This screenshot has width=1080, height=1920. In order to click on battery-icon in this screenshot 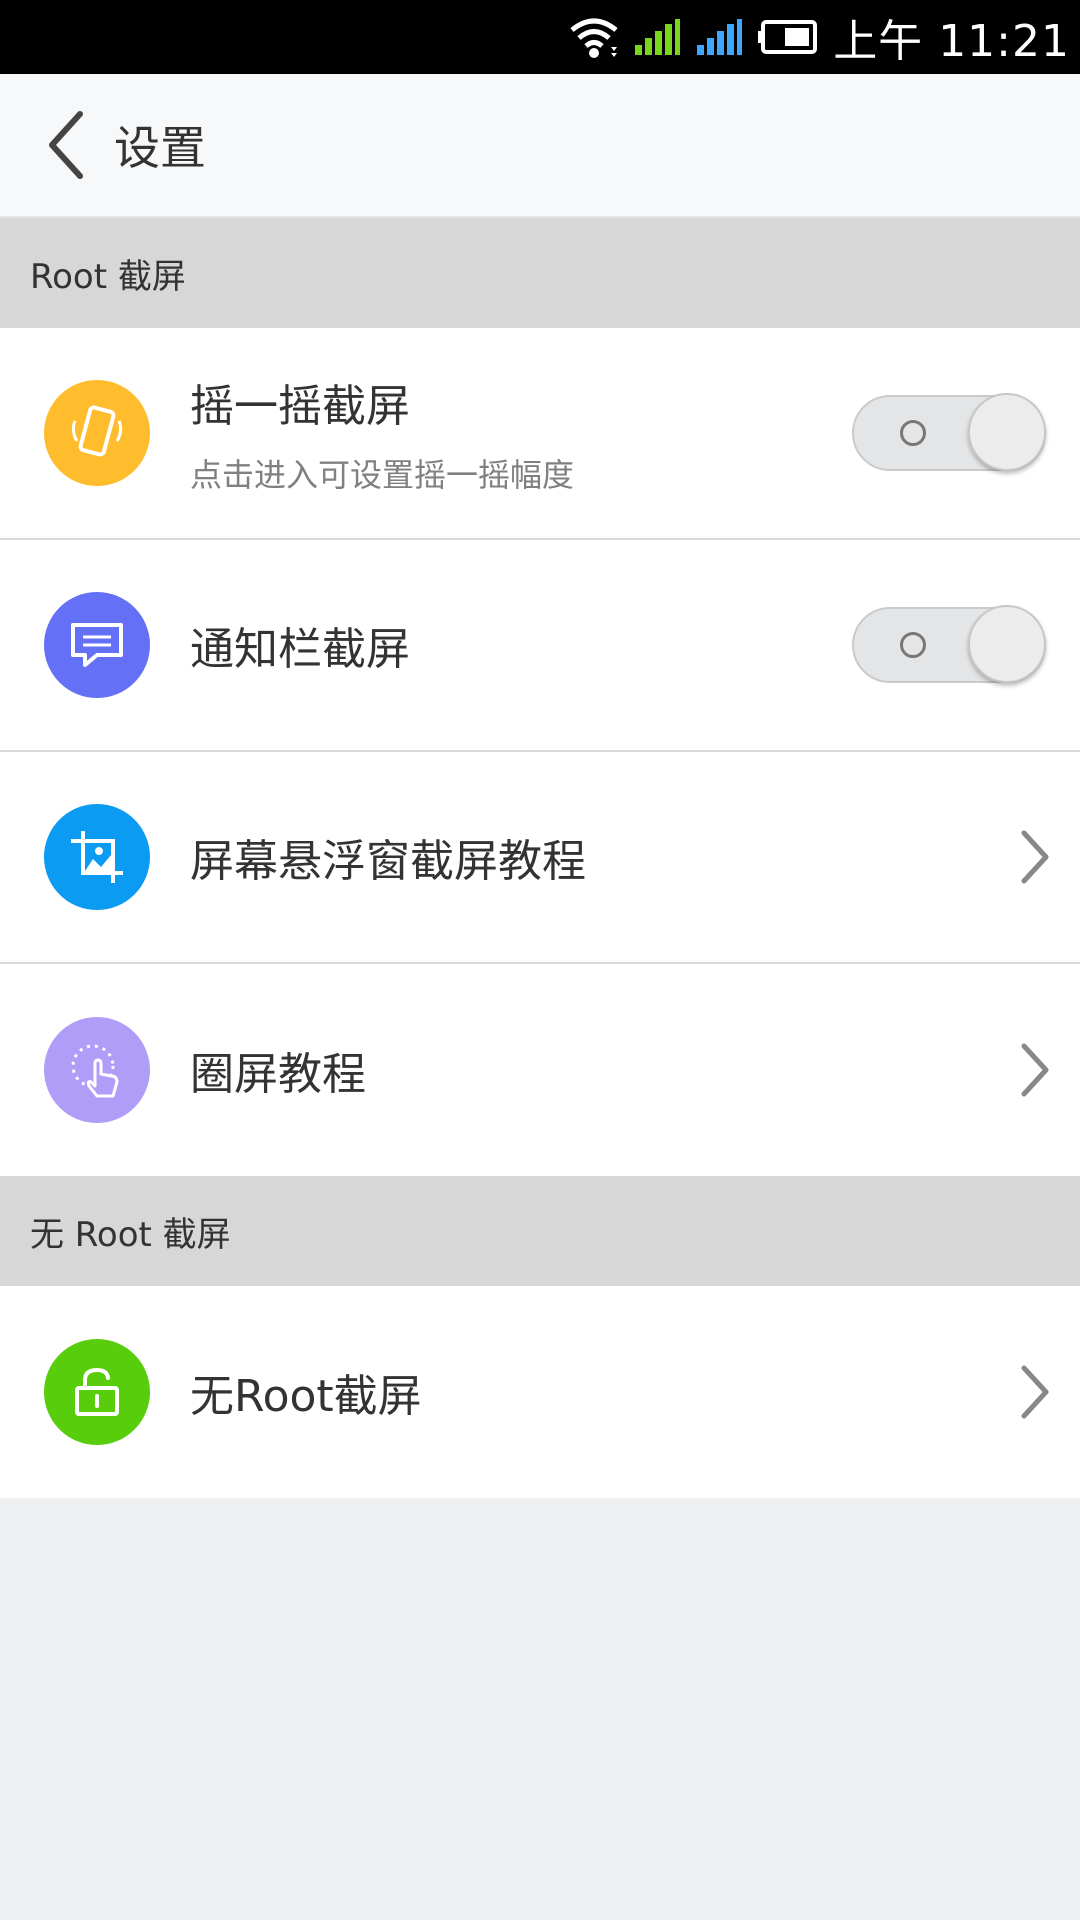, I will do `click(788, 37)`.